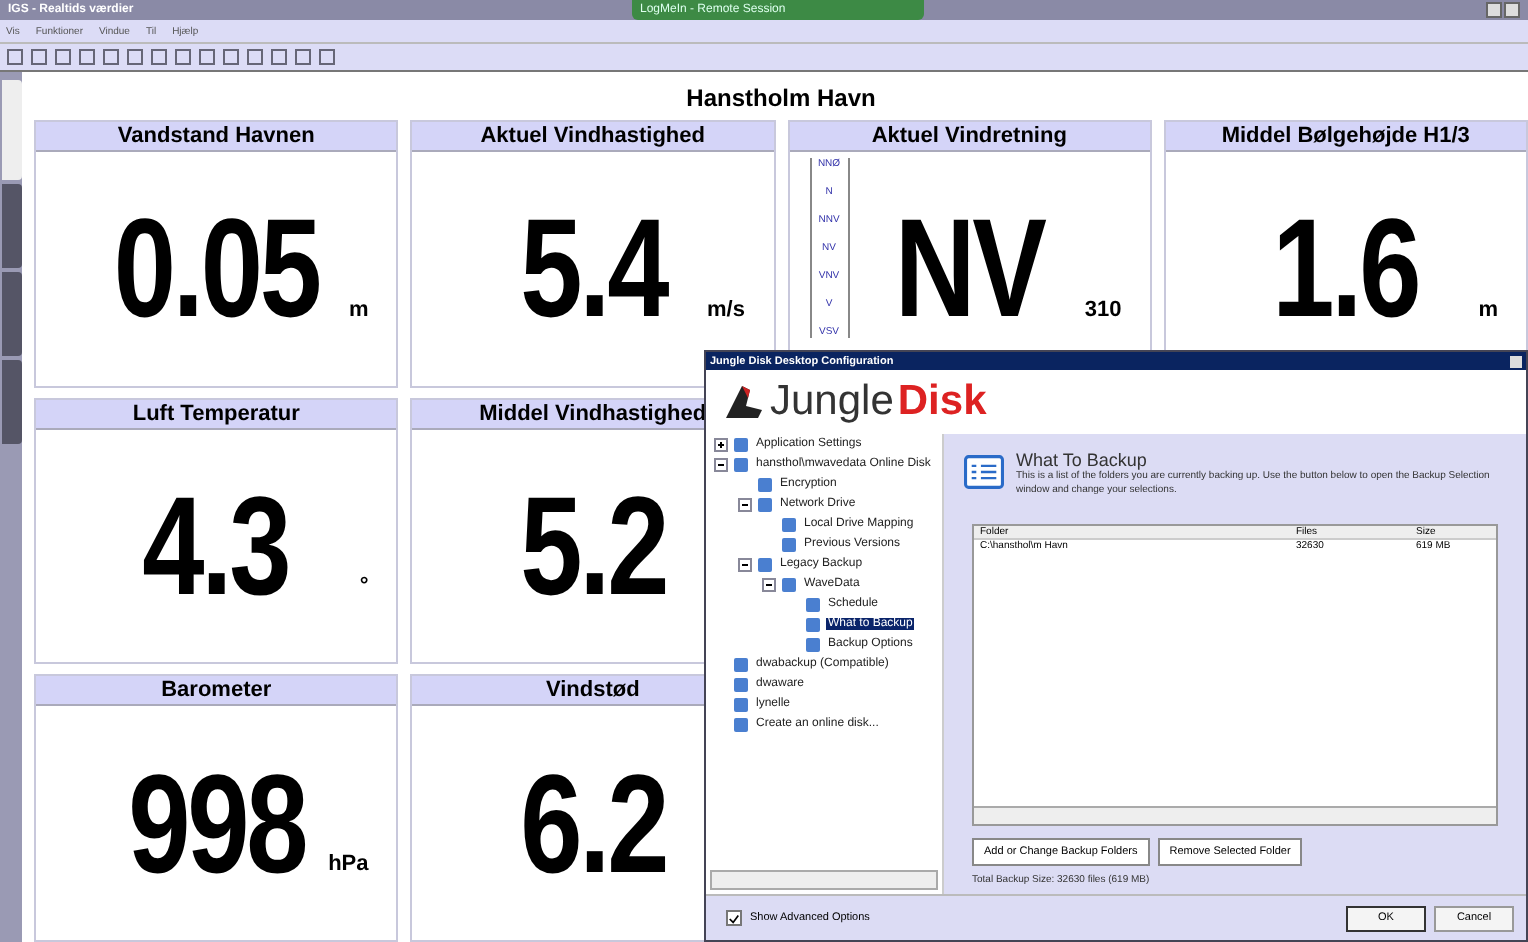 Image resolution: width=1528 pixels, height=942 pixels. Describe the element at coordinates (1345, 268) in the screenshot. I see `reading-value: 1.6` at that location.